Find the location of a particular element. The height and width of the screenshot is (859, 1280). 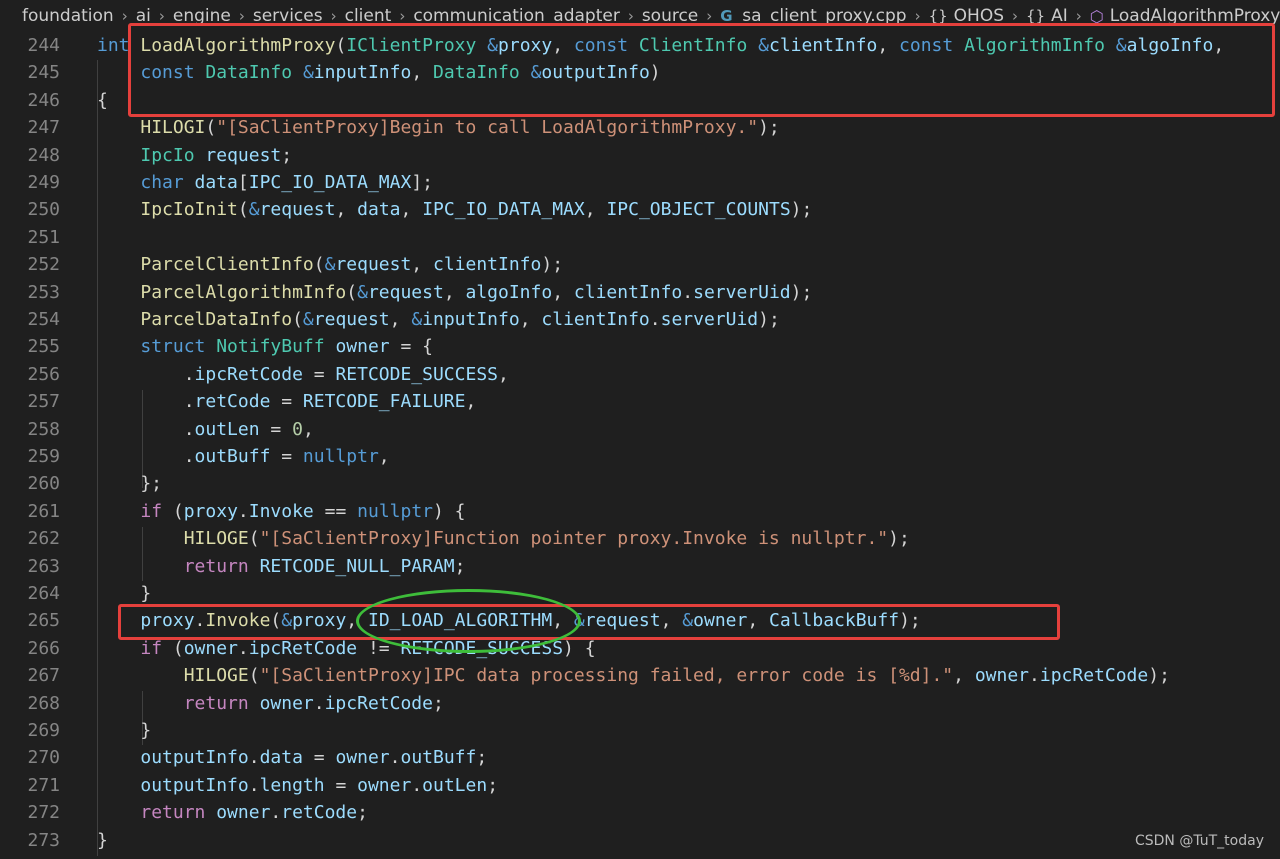

line-number: 270 is located at coordinates (43, 758).